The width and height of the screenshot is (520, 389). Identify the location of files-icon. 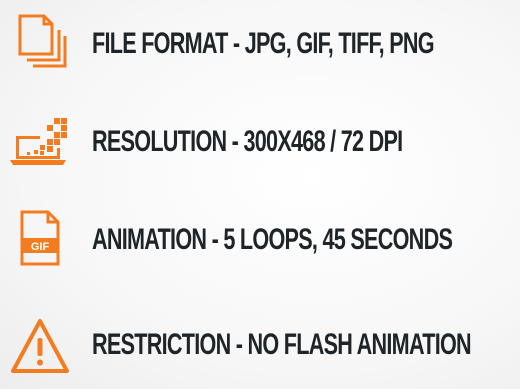
(40, 44).